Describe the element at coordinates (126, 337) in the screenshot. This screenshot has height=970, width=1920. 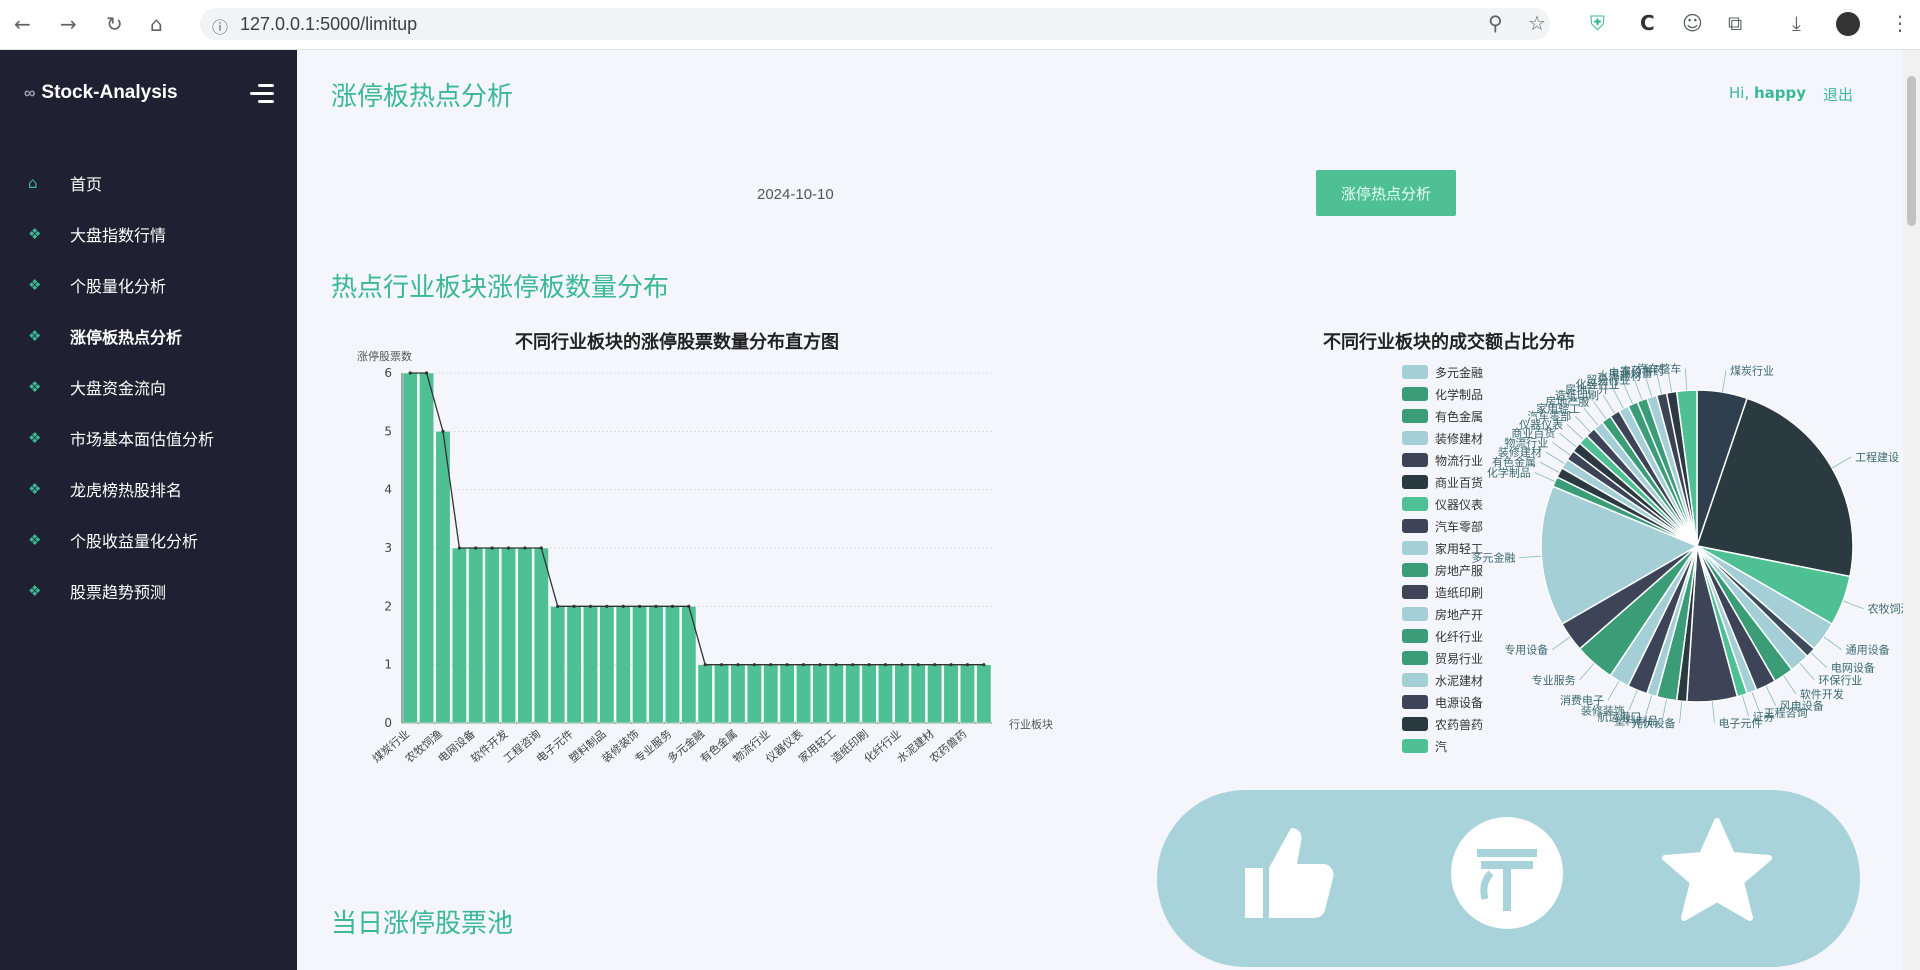
I see `sidebar-item-label: 涨停板热点分析` at that location.